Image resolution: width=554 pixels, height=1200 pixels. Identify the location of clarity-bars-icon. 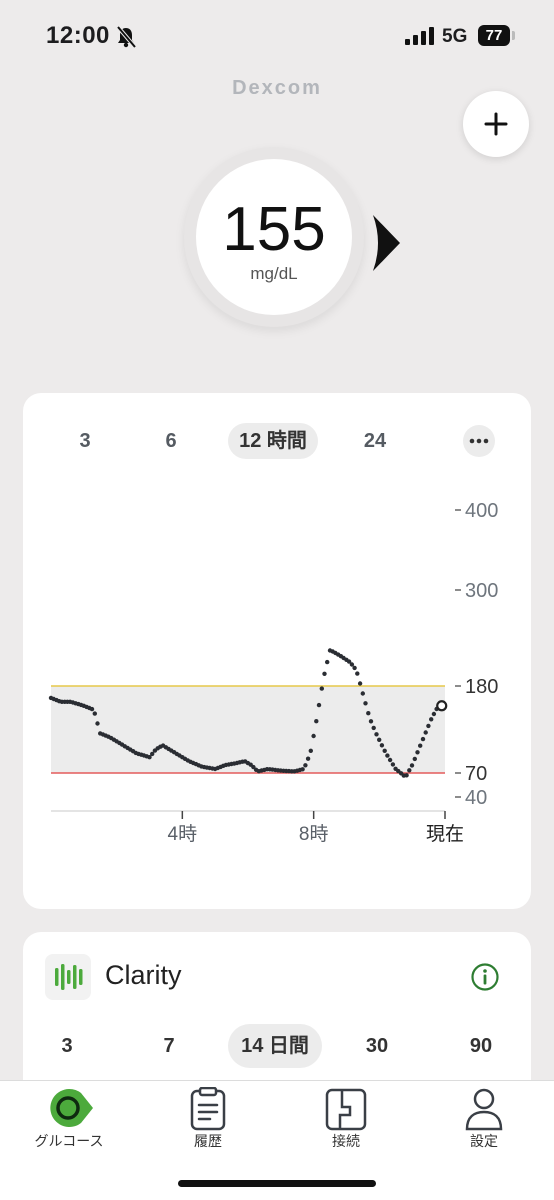
(68, 977).